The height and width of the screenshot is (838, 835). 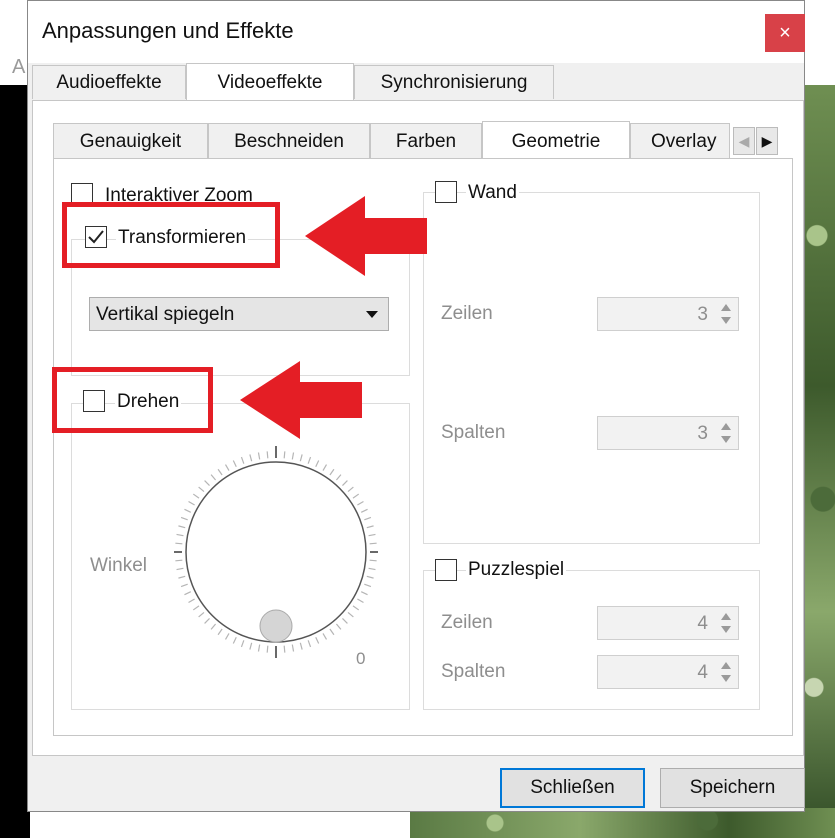 I want to click on background-photo, so click(x=820, y=461).